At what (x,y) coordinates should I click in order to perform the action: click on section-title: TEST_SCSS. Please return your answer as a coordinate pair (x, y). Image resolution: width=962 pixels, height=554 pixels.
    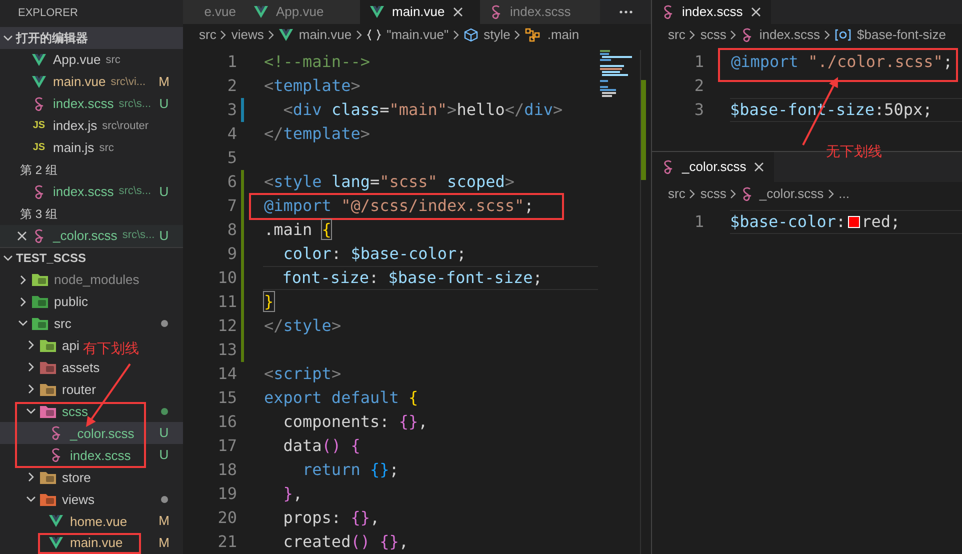
    Looking at the image, I should click on (51, 259).